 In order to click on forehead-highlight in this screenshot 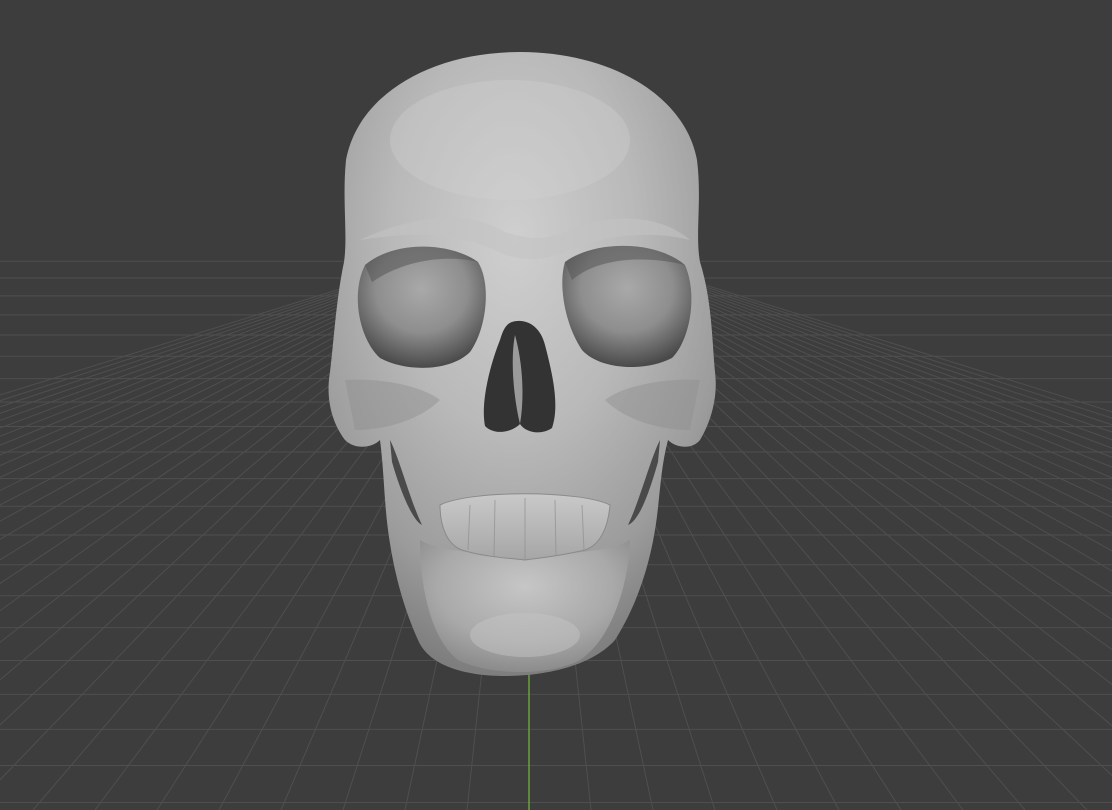, I will do `click(510, 140)`.